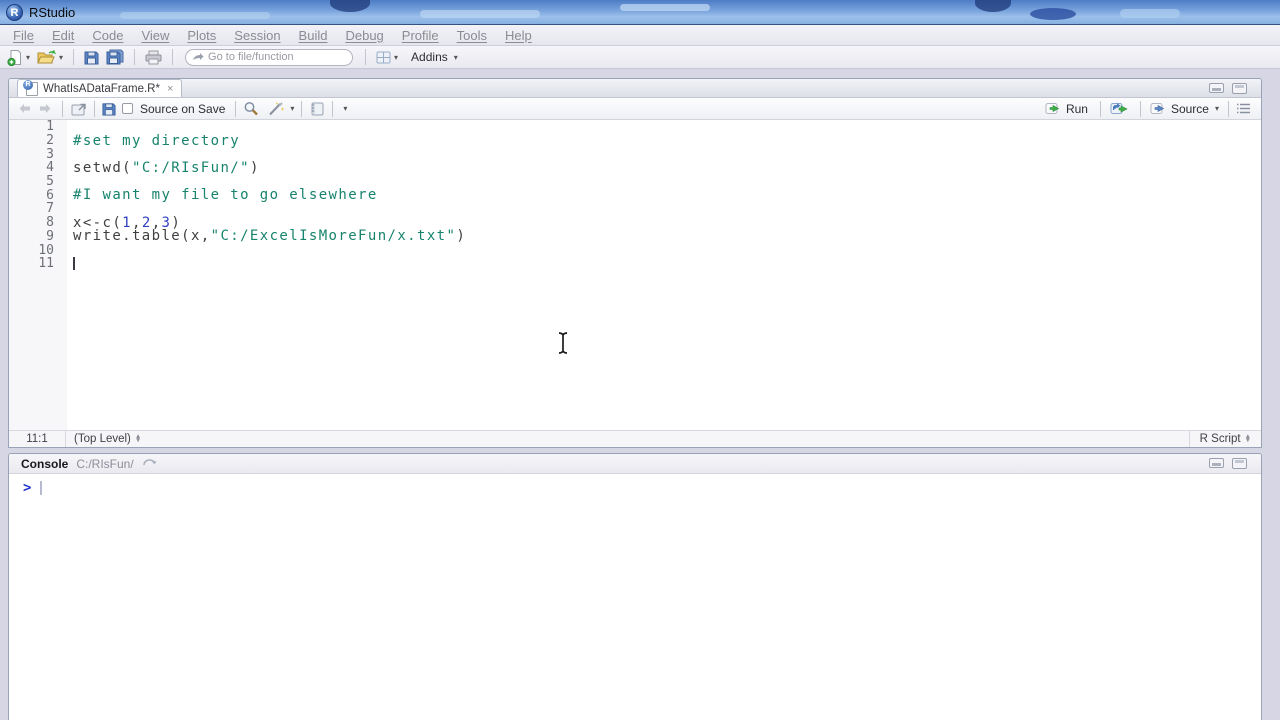  Describe the element at coordinates (149, 463) in the screenshot. I see `sync-directory-icon` at that location.